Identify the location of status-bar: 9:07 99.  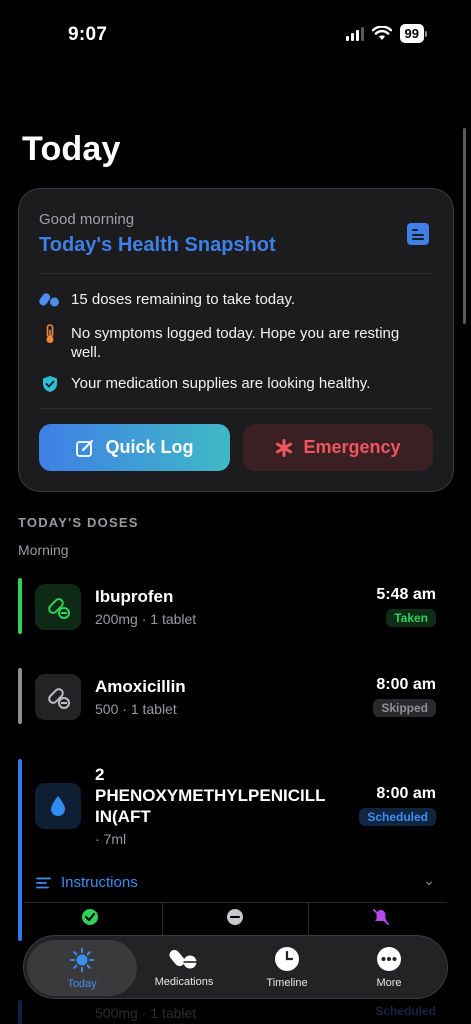
(235, 30).